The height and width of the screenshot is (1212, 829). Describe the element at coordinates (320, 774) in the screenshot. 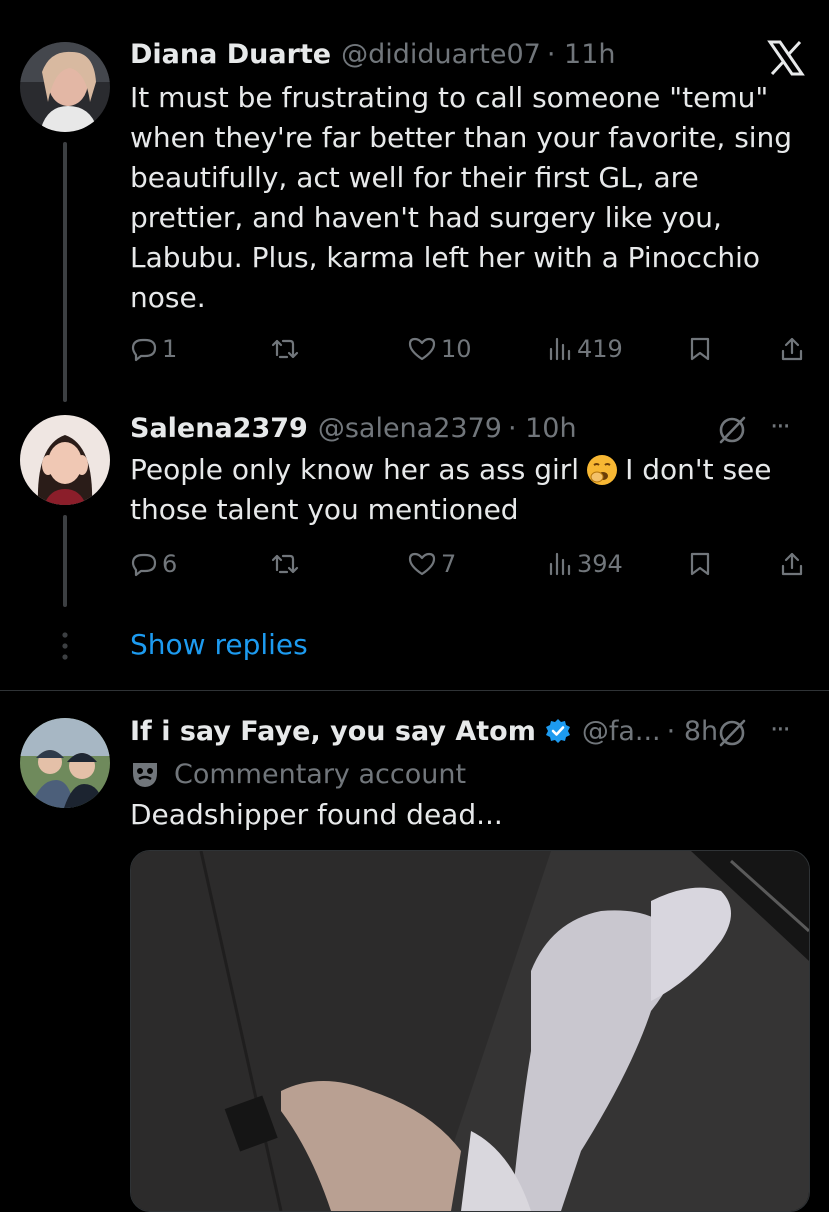

I see `account-label-text: Commentary account` at that location.